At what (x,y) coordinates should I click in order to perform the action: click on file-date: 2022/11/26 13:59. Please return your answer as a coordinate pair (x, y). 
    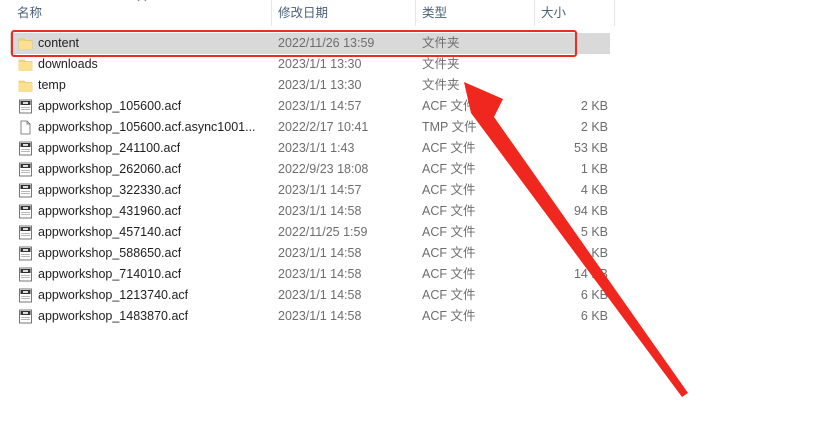
    Looking at the image, I should click on (326, 43).